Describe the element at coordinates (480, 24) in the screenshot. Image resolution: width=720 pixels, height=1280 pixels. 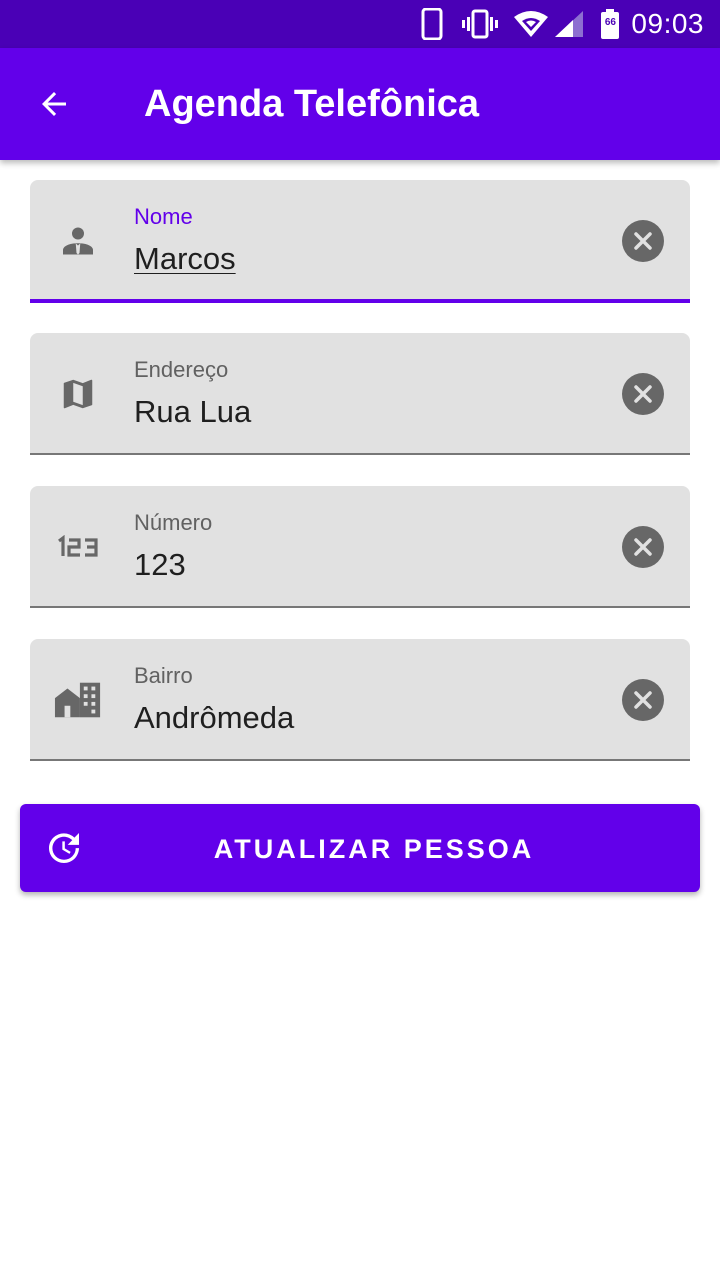
I see `vibrate-icon` at that location.